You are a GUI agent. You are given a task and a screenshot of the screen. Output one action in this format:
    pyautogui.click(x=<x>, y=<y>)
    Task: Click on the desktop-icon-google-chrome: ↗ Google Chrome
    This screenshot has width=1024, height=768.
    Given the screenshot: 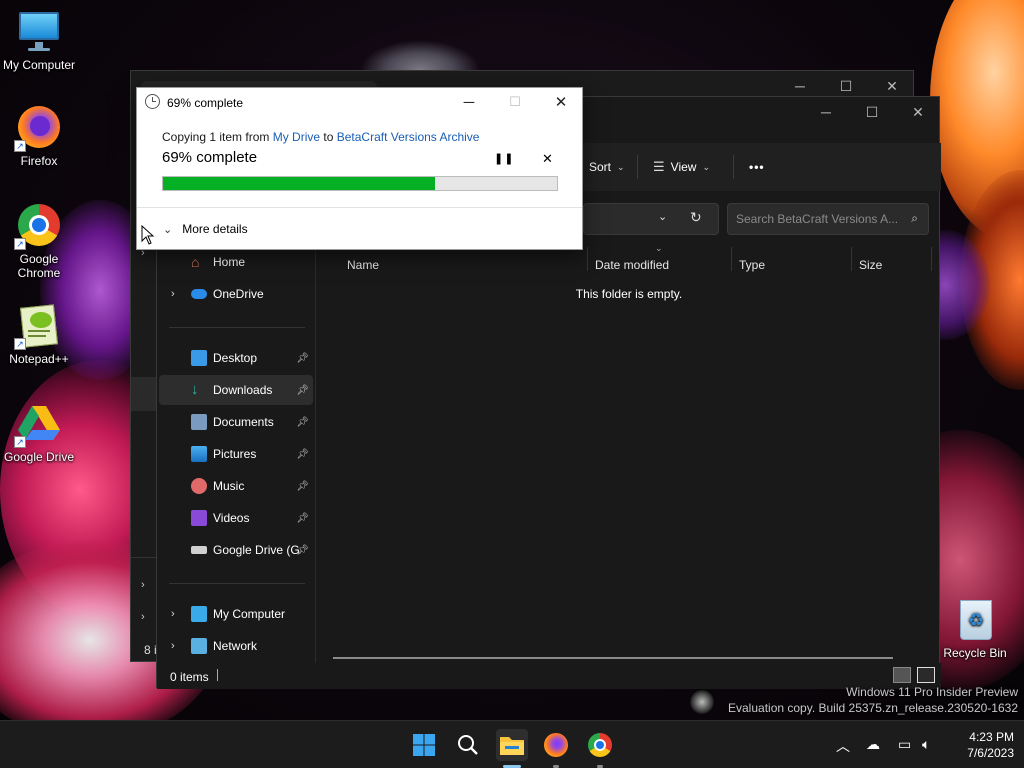 What is the action you would take?
    pyautogui.click(x=39, y=241)
    